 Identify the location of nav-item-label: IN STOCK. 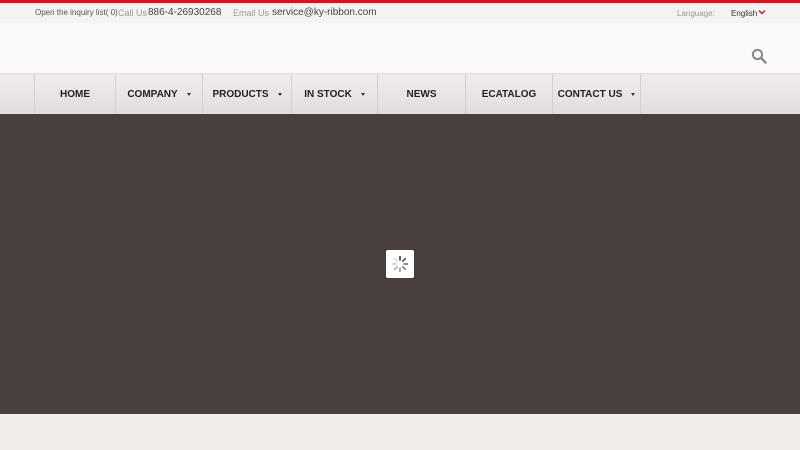
(328, 94).